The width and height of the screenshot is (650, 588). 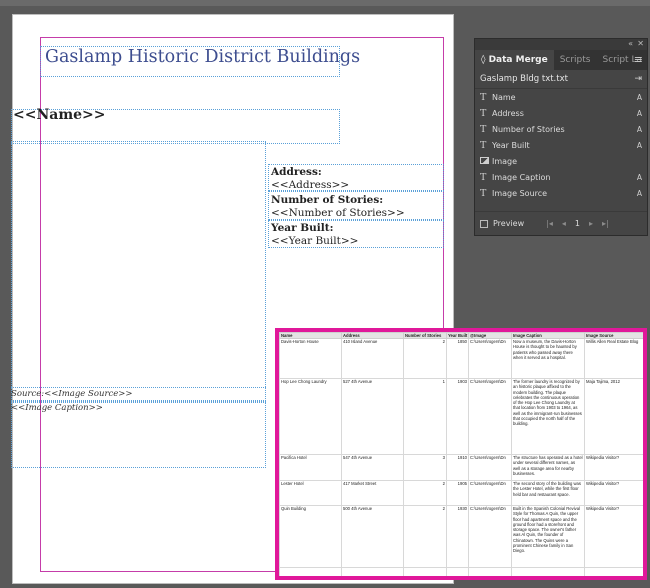 I want to click on preview-checkbox, so click(x=484, y=223).